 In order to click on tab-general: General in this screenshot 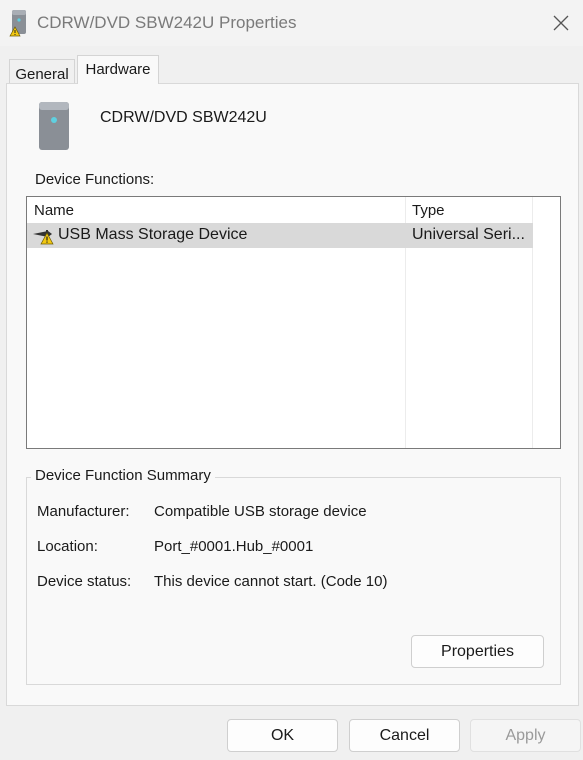, I will do `click(42, 71)`.